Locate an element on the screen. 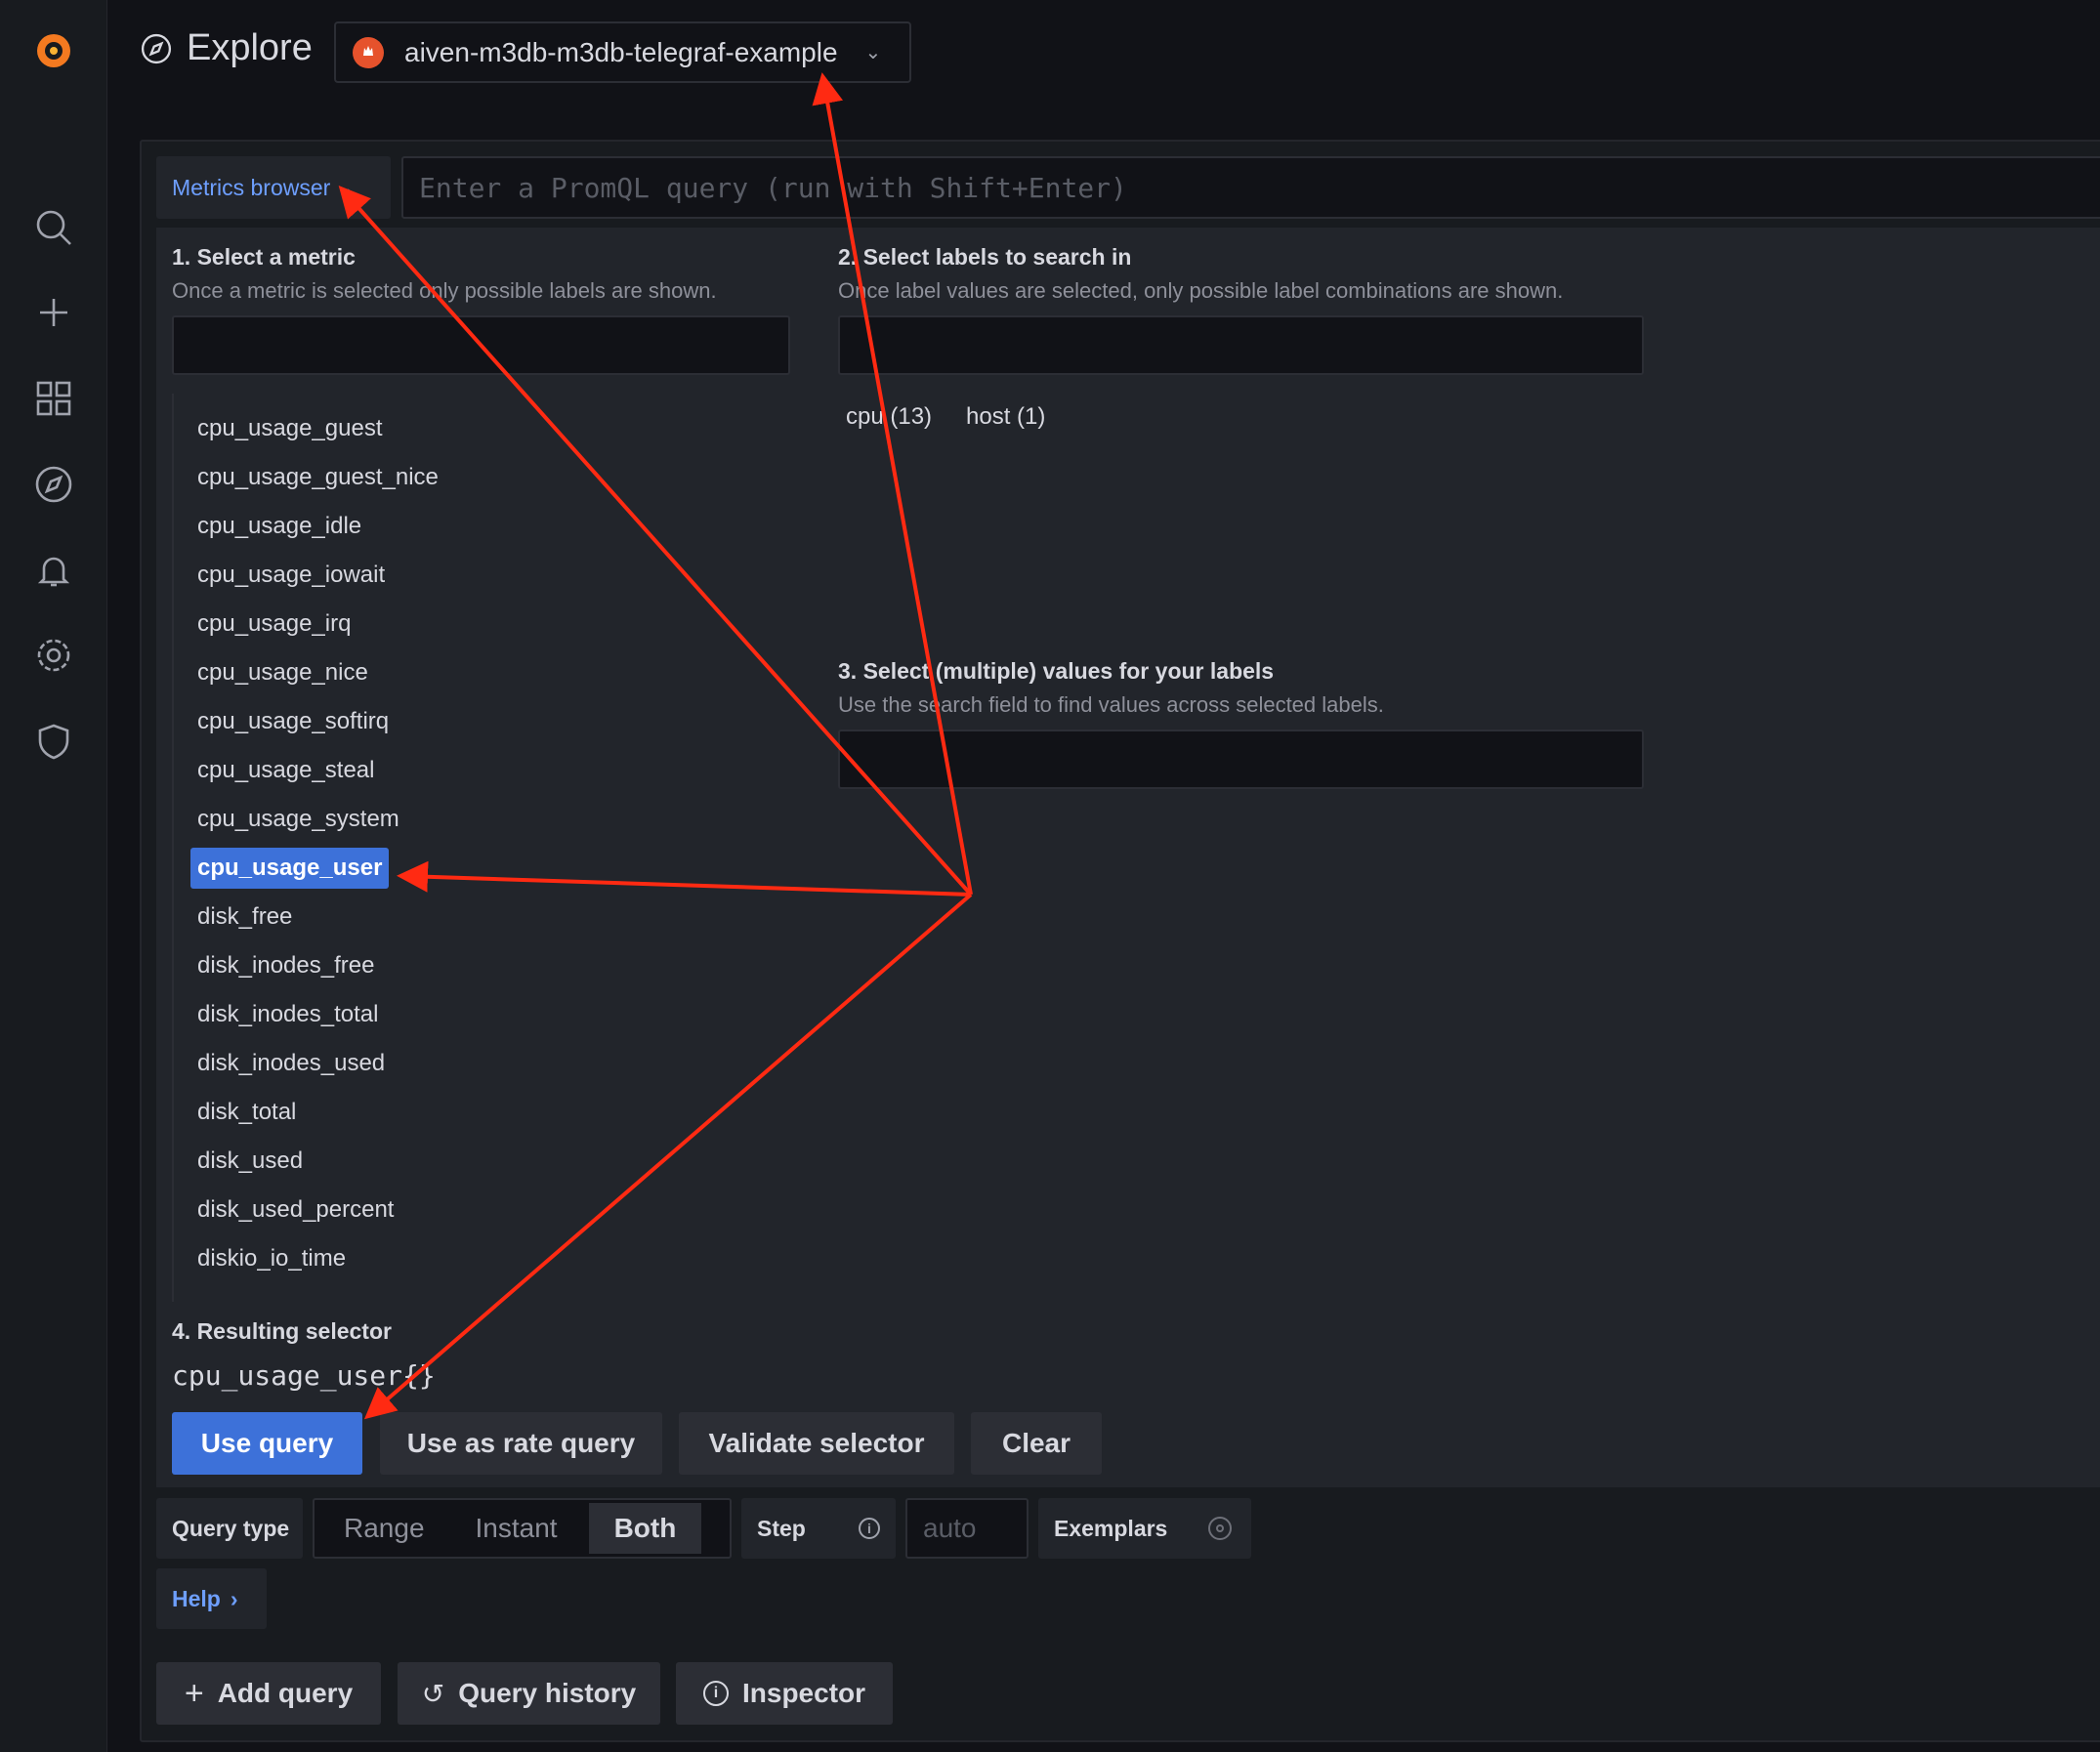 The width and height of the screenshot is (2100, 1752). arrow-to-datasource is located at coordinates (892, 484).